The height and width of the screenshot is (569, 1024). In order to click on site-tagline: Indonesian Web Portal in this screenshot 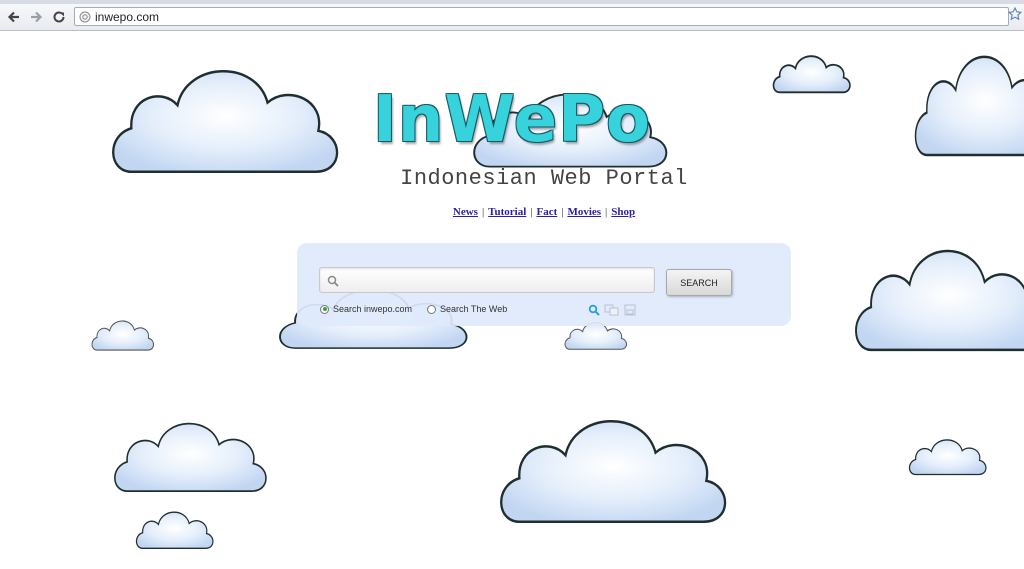, I will do `click(544, 178)`.